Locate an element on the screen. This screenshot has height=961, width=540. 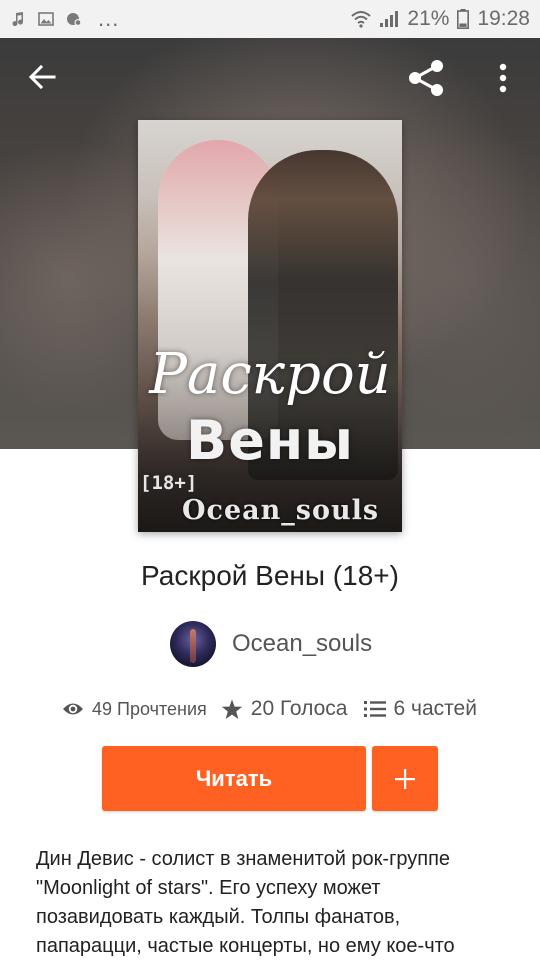
arrow-left-icon is located at coordinates (42, 77).